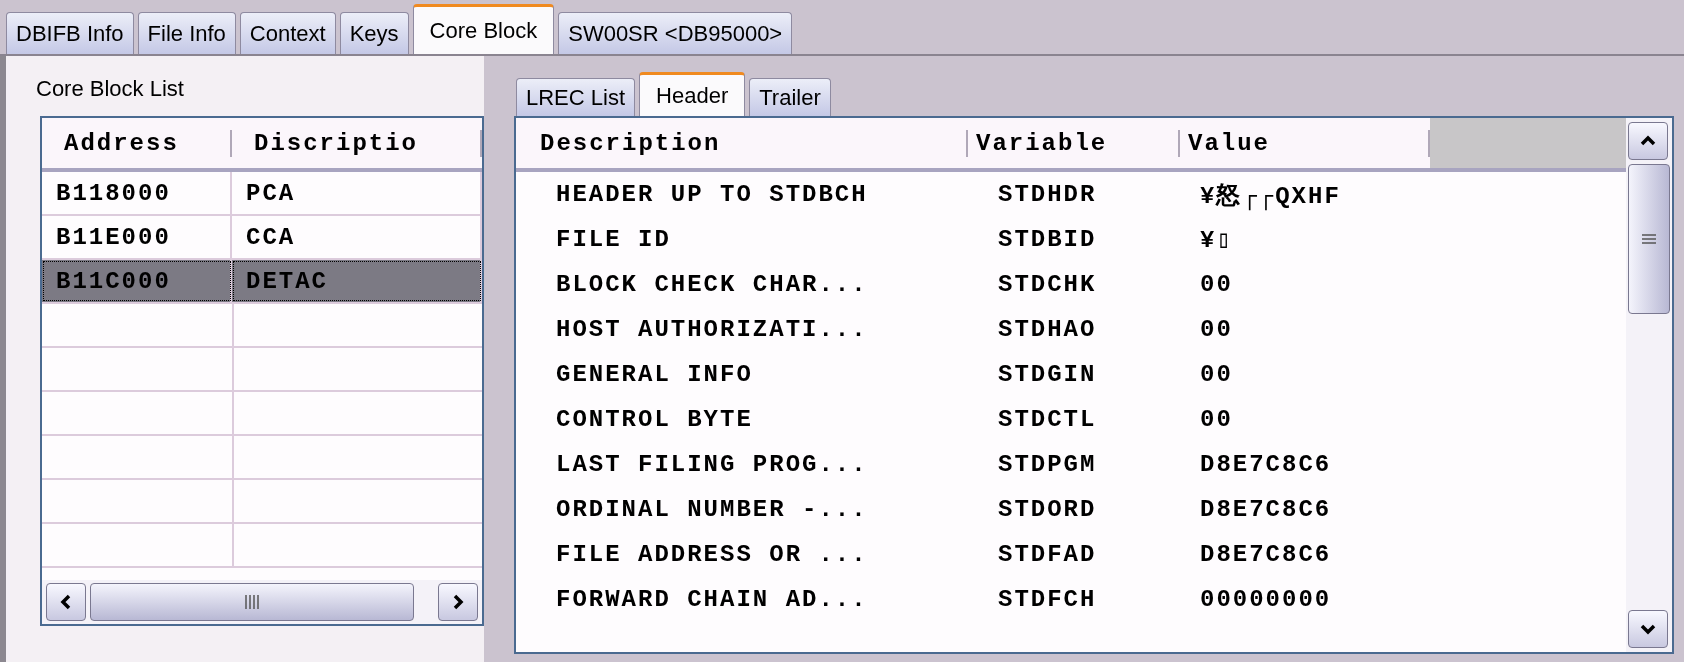  I want to click on table-row: B118000 PCA, so click(262, 194).